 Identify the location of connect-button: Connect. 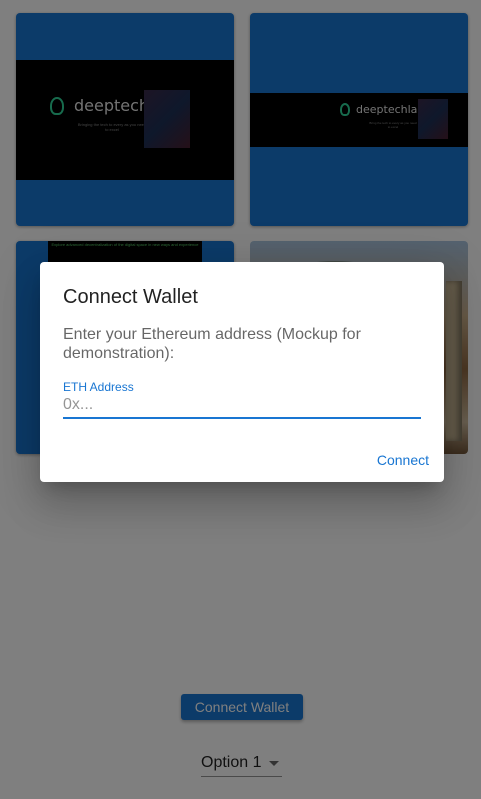
(403, 460).